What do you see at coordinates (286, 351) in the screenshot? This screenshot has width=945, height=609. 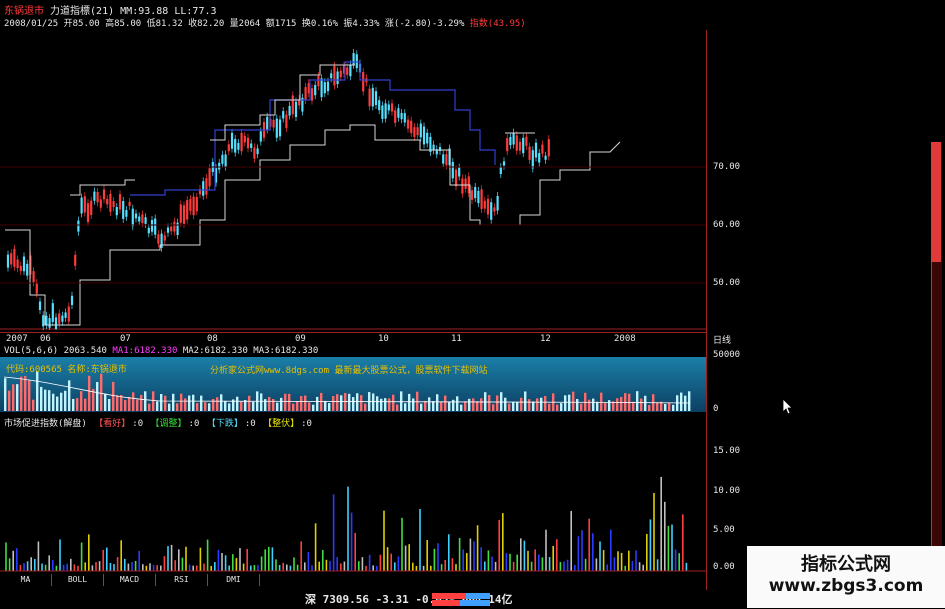 I see `volume-ma3: MA3:6182.330` at bounding box center [286, 351].